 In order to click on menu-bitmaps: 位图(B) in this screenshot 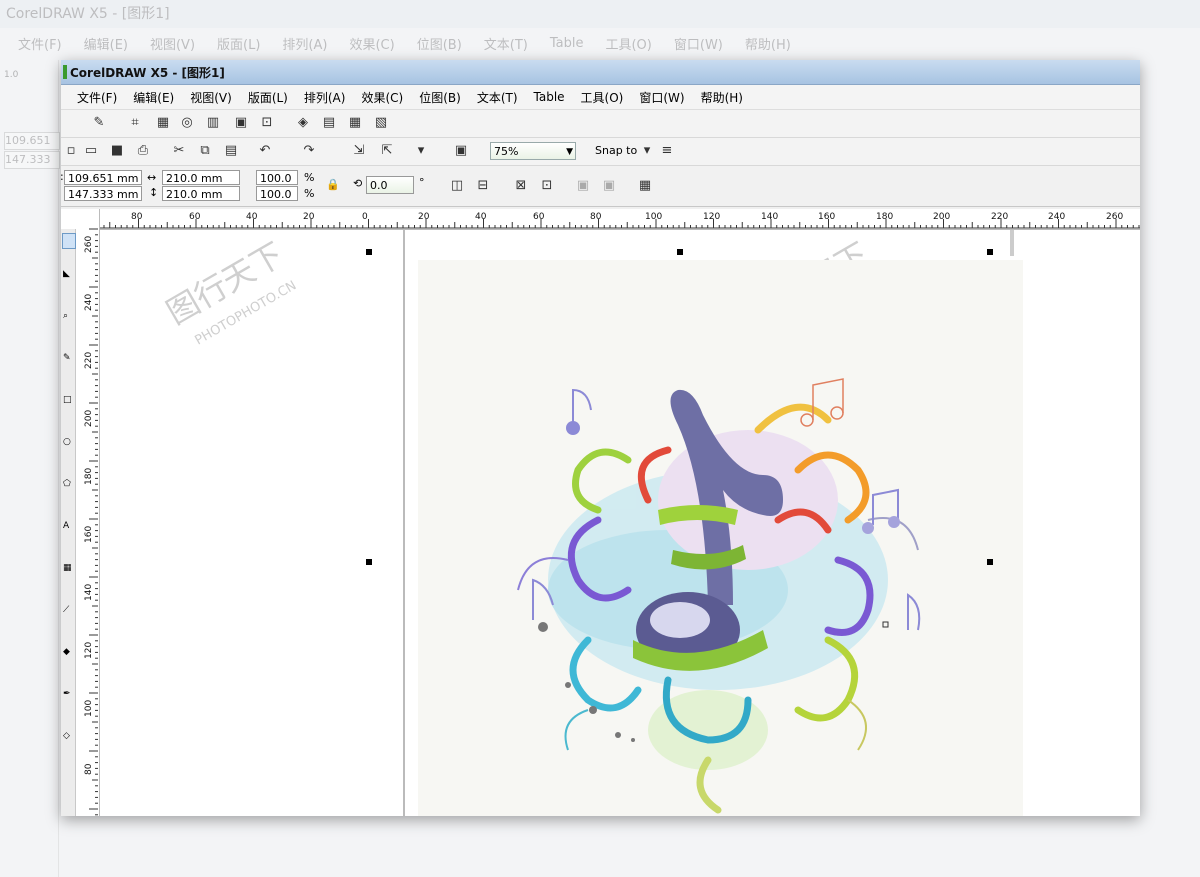, I will do `click(440, 97)`.